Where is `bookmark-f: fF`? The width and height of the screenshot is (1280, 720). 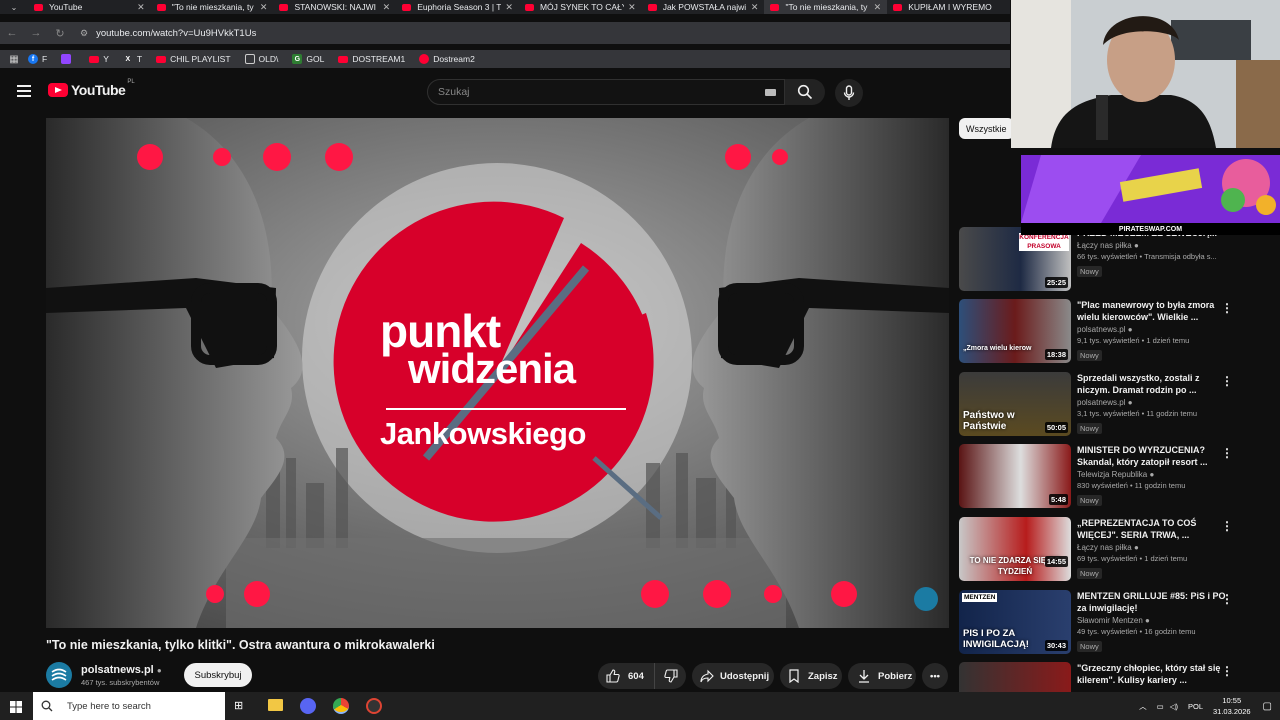
bookmark-f: fF is located at coordinates (37, 59).